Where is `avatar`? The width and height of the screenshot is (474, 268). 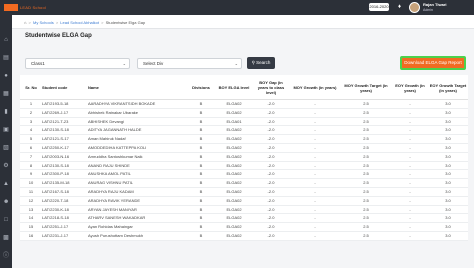 avatar is located at coordinates (414, 7).